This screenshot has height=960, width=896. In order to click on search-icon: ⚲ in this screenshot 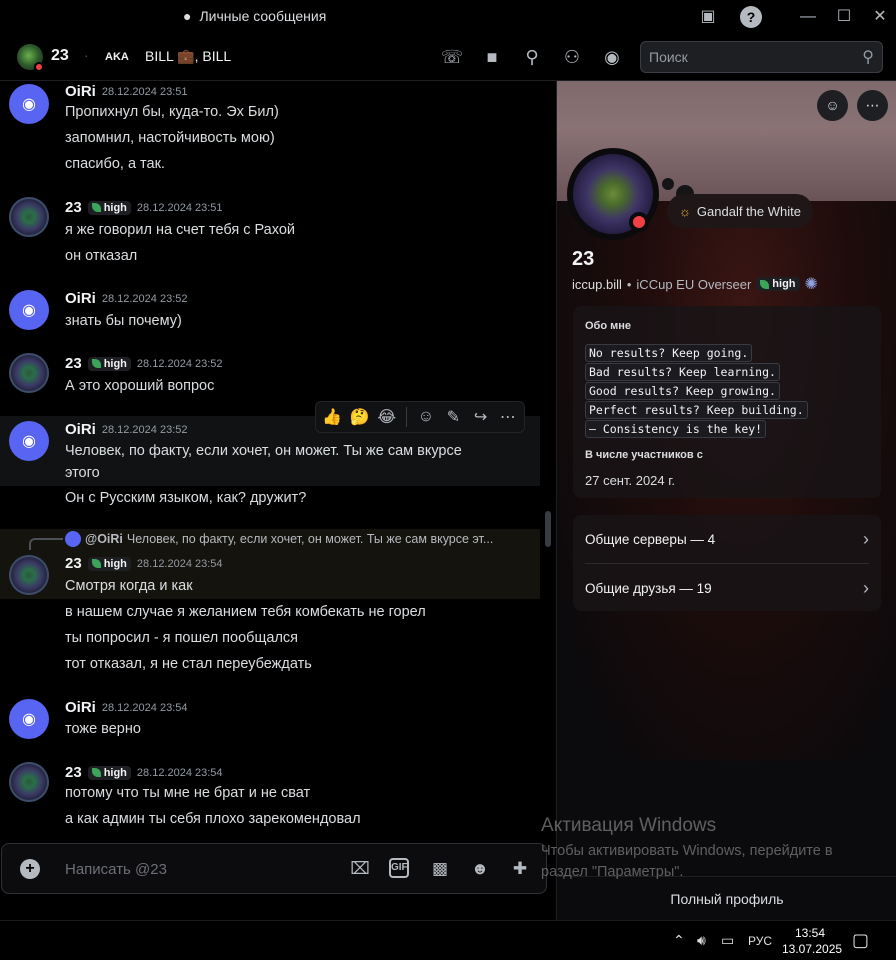, I will do `click(868, 57)`.